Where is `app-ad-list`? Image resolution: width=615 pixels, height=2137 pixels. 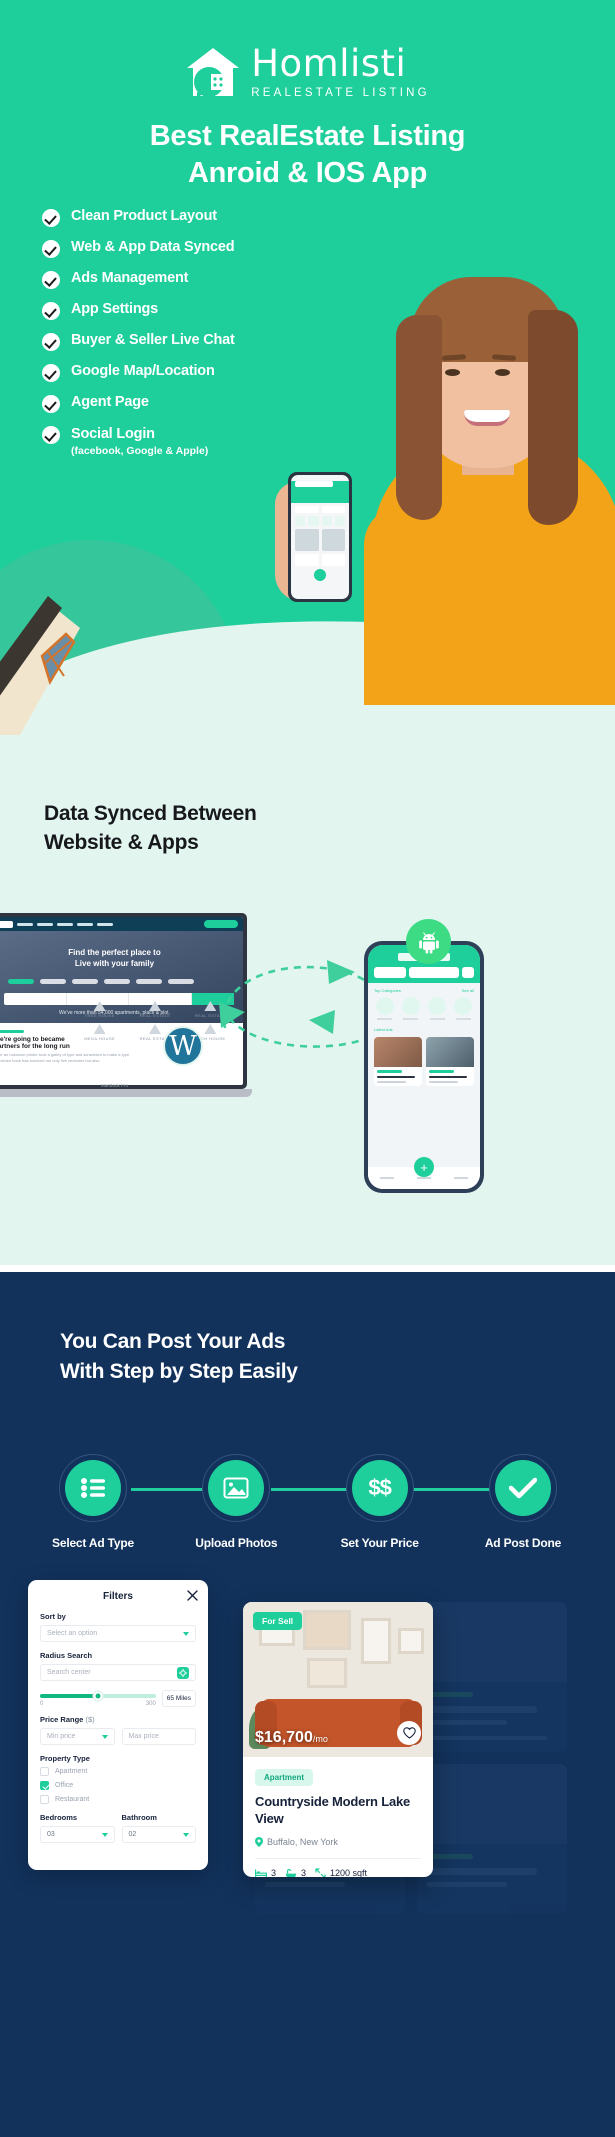
app-ad-list is located at coordinates (424, 1061).